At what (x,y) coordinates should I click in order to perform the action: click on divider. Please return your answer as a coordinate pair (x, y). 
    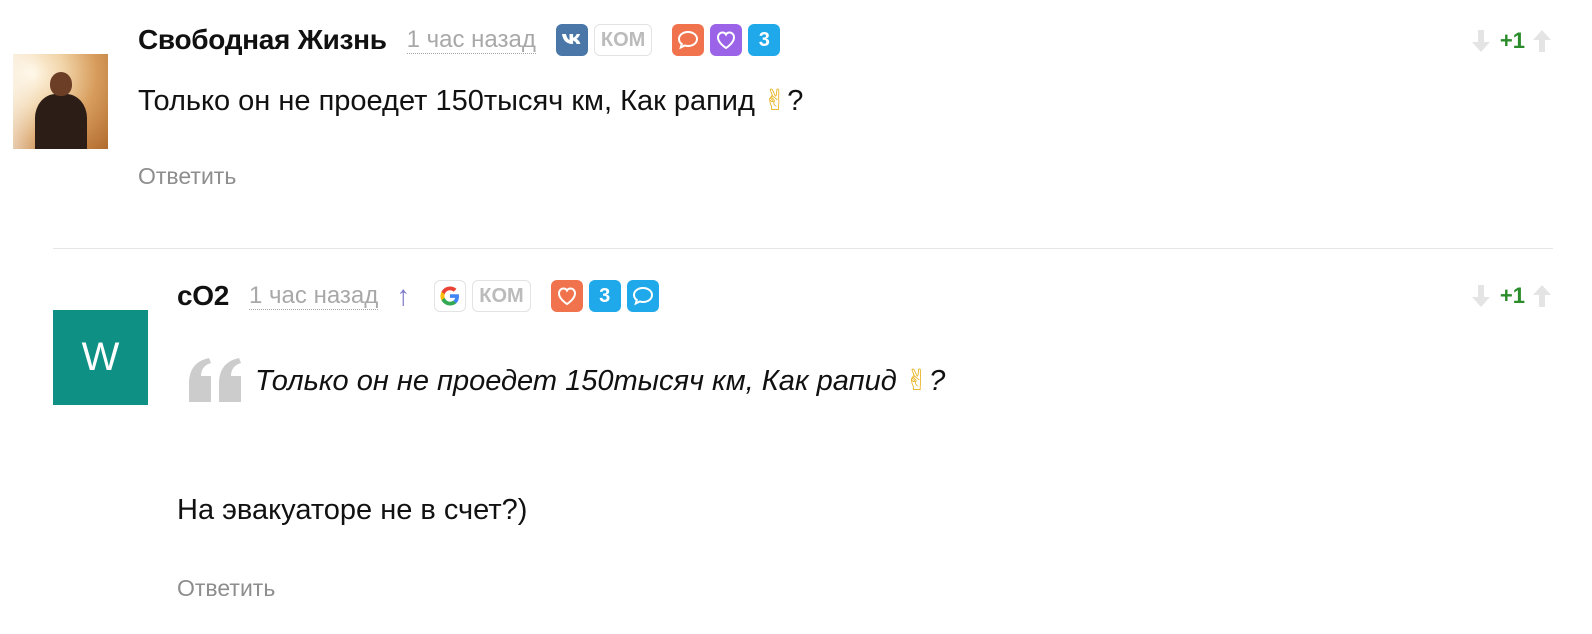
    Looking at the image, I should click on (803, 248).